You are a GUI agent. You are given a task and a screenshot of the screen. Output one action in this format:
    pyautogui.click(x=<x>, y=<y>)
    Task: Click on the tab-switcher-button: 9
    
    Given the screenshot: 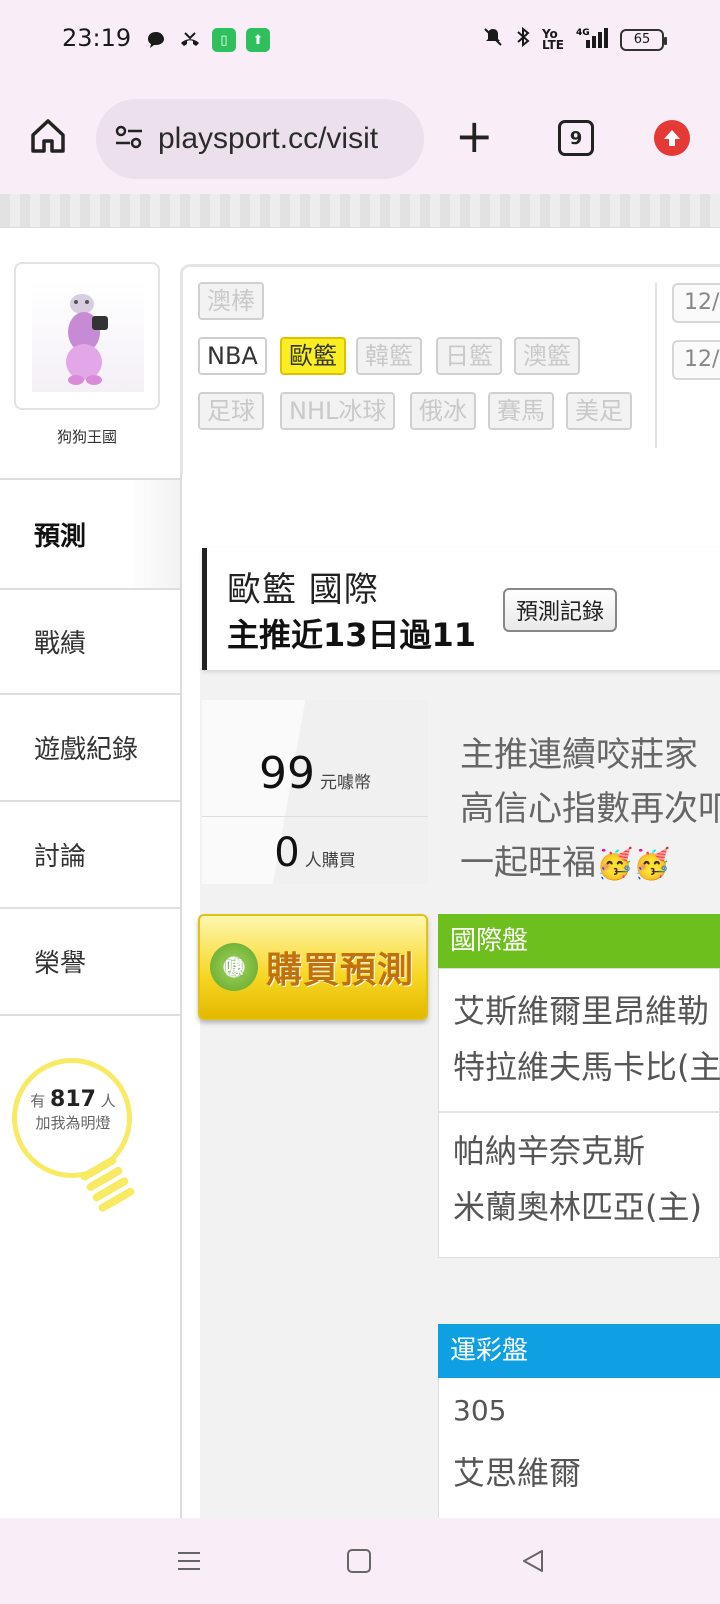 What is the action you would take?
    pyautogui.click(x=576, y=138)
    